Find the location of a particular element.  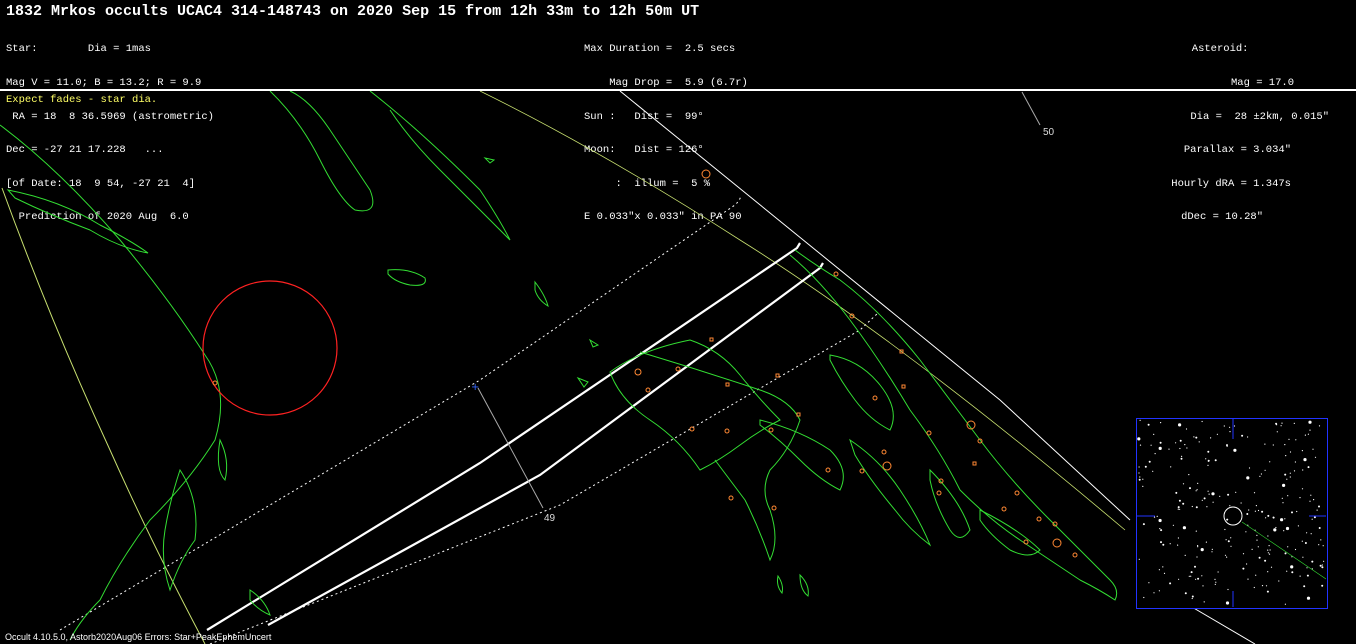

tick-label-50: 50 is located at coordinates (1049, 132).